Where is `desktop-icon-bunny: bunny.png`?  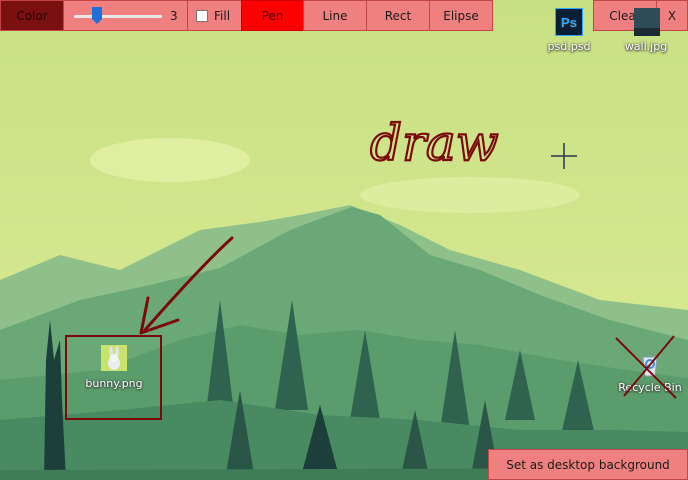 desktop-icon-bunny: bunny.png is located at coordinates (114, 367).